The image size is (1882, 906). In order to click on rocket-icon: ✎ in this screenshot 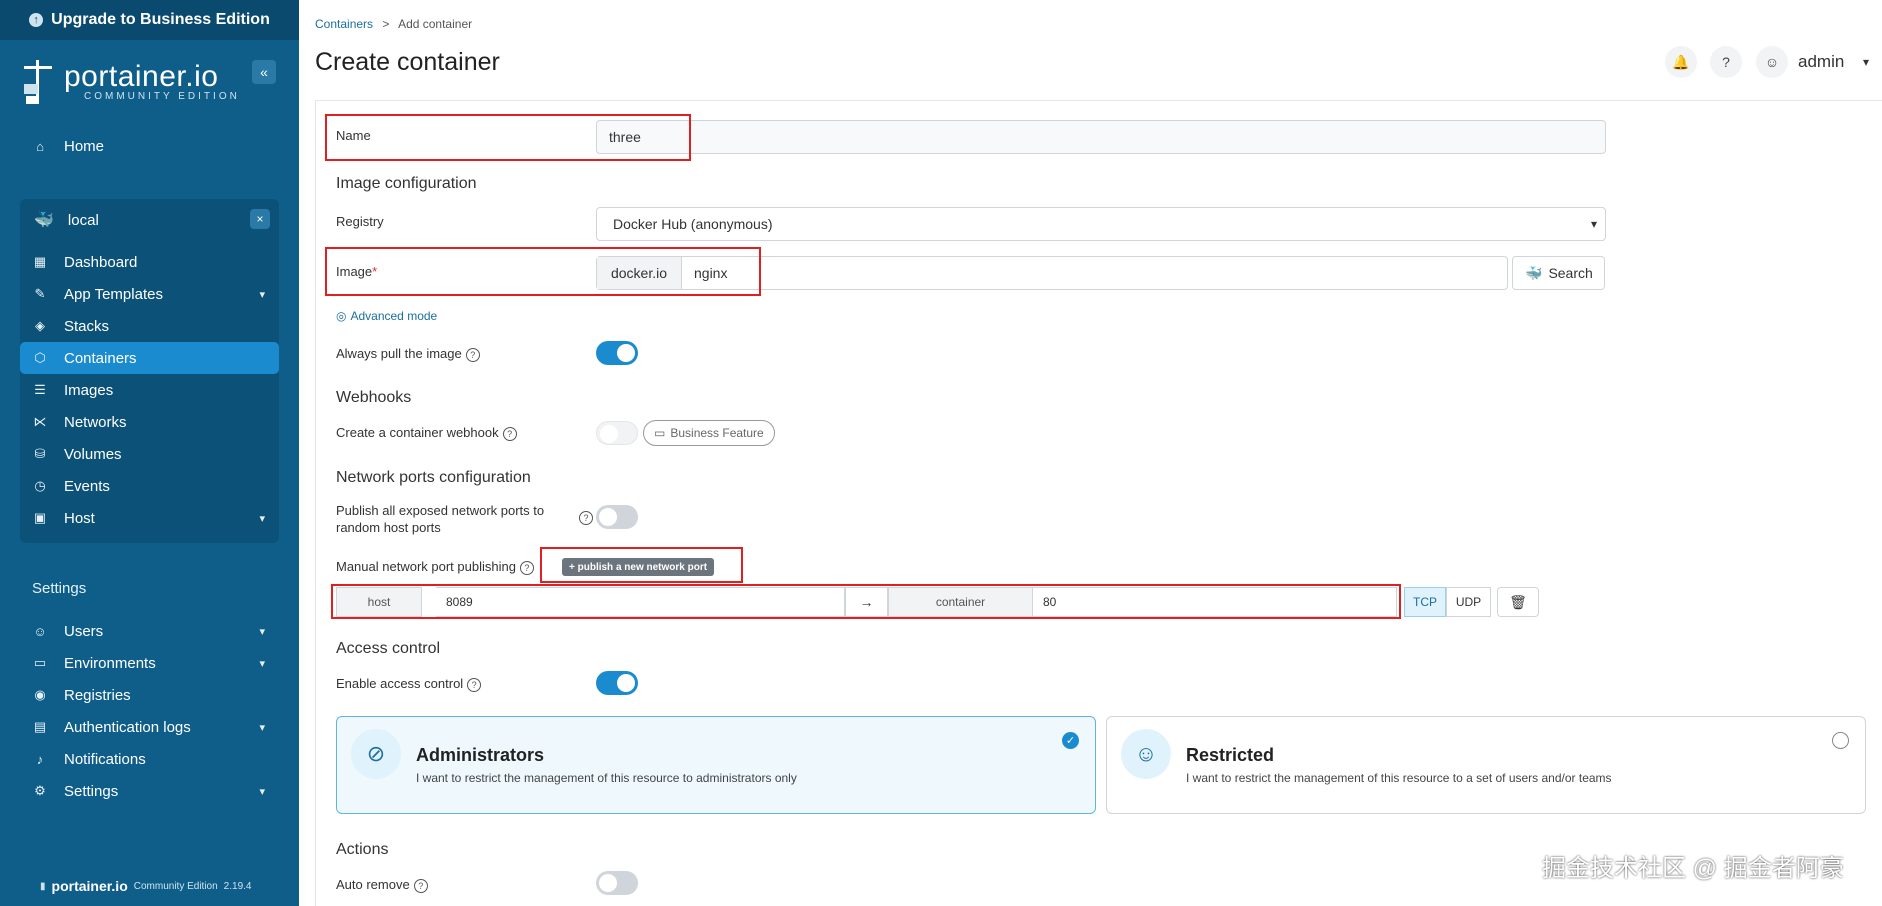, I will do `click(40, 293)`.